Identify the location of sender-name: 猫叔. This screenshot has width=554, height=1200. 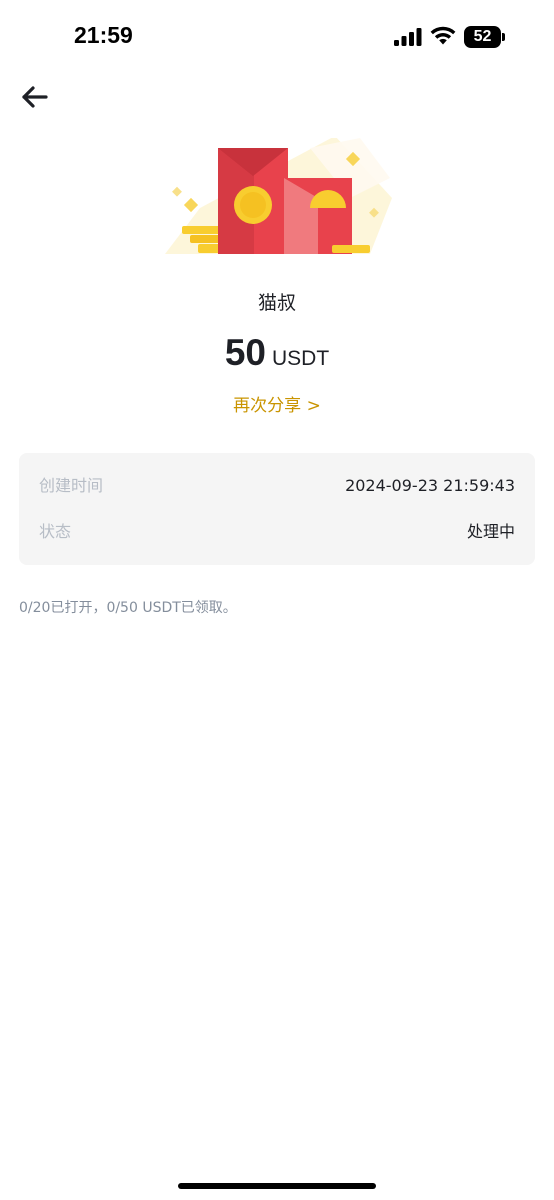
(276, 303).